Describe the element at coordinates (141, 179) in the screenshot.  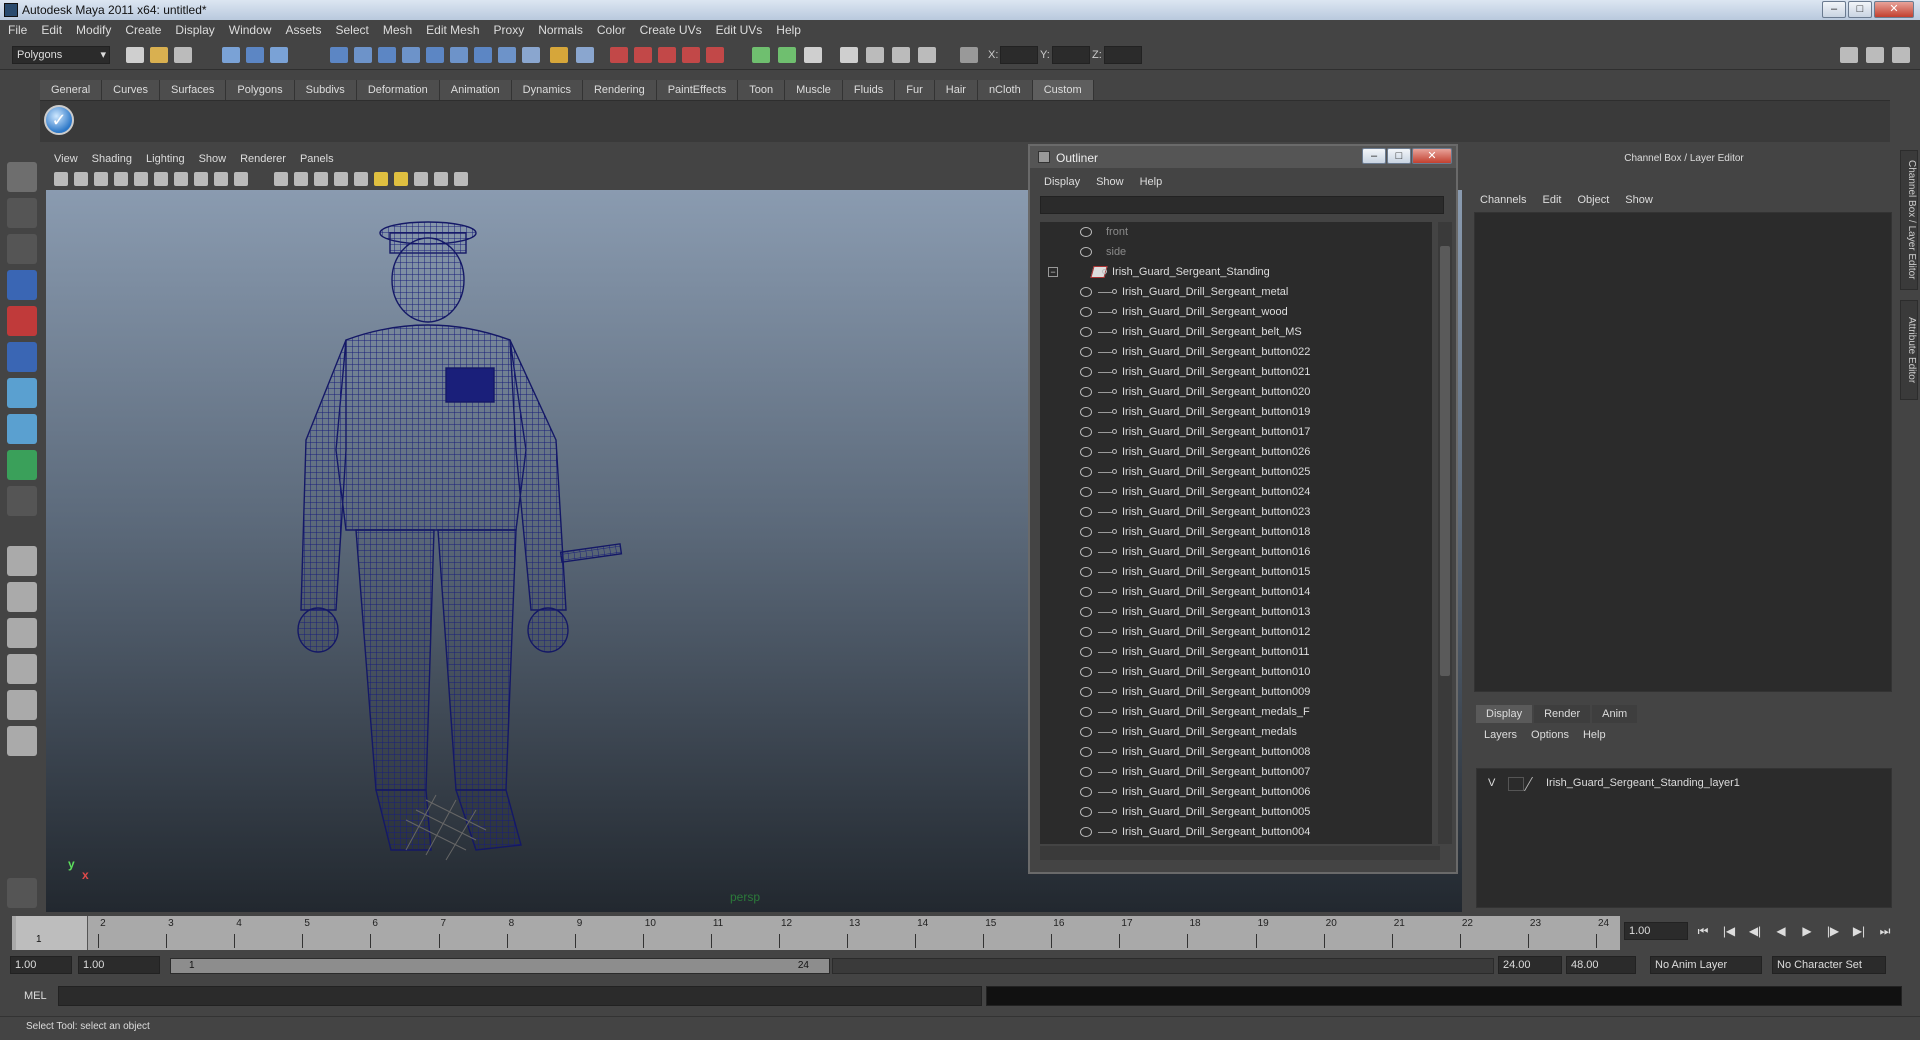
I see `grid-icon` at that location.